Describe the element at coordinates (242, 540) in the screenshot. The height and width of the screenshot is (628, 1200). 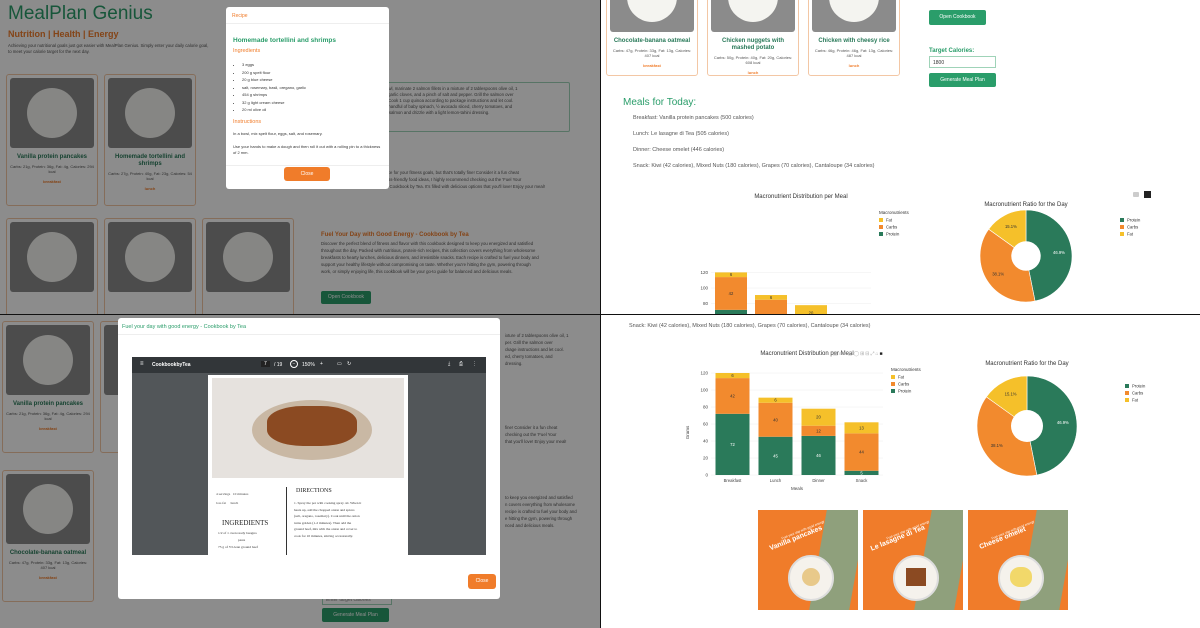
I see `pdf-ingredient: pasta` at that location.